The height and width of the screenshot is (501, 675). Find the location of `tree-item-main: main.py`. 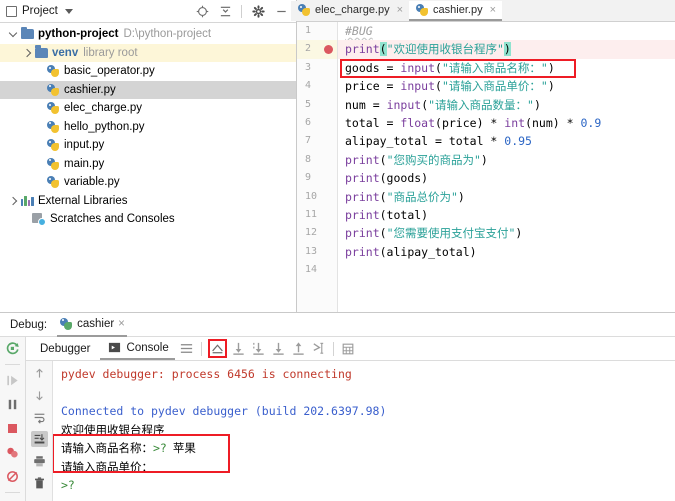

tree-item-main: main.py is located at coordinates (148, 164).